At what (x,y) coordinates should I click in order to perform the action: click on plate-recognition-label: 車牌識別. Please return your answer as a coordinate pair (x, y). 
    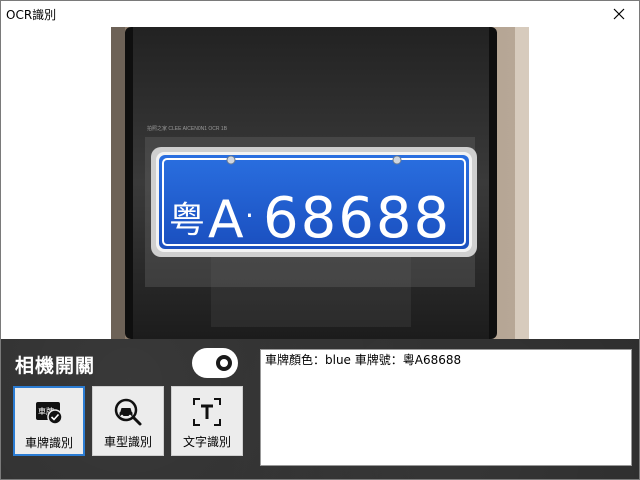
    Looking at the image, I should click on (48, 443).